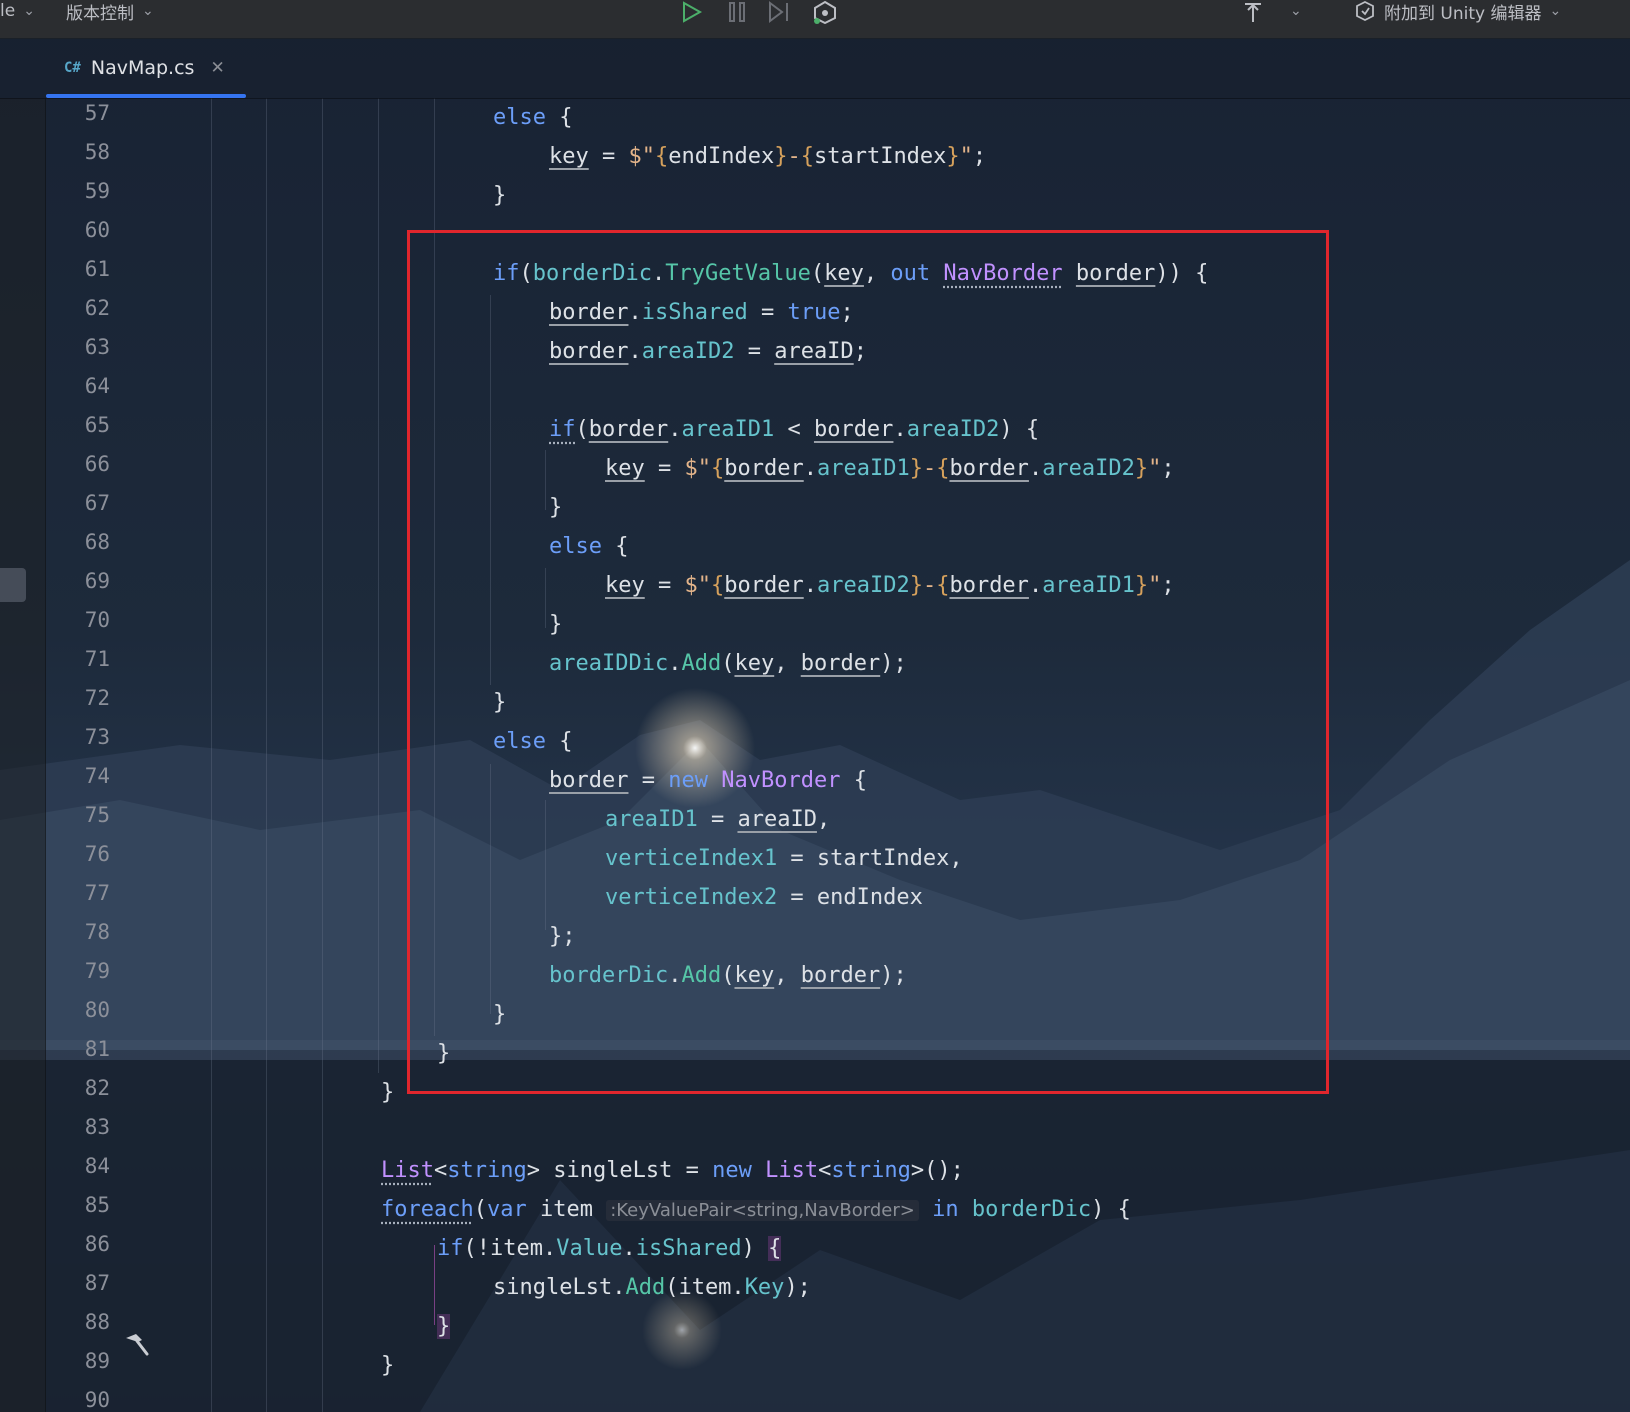 This screenshot has width=1630, height=1412. I want to click on code-line: singleLst.Add(item.Key);, so click(652, 1287).